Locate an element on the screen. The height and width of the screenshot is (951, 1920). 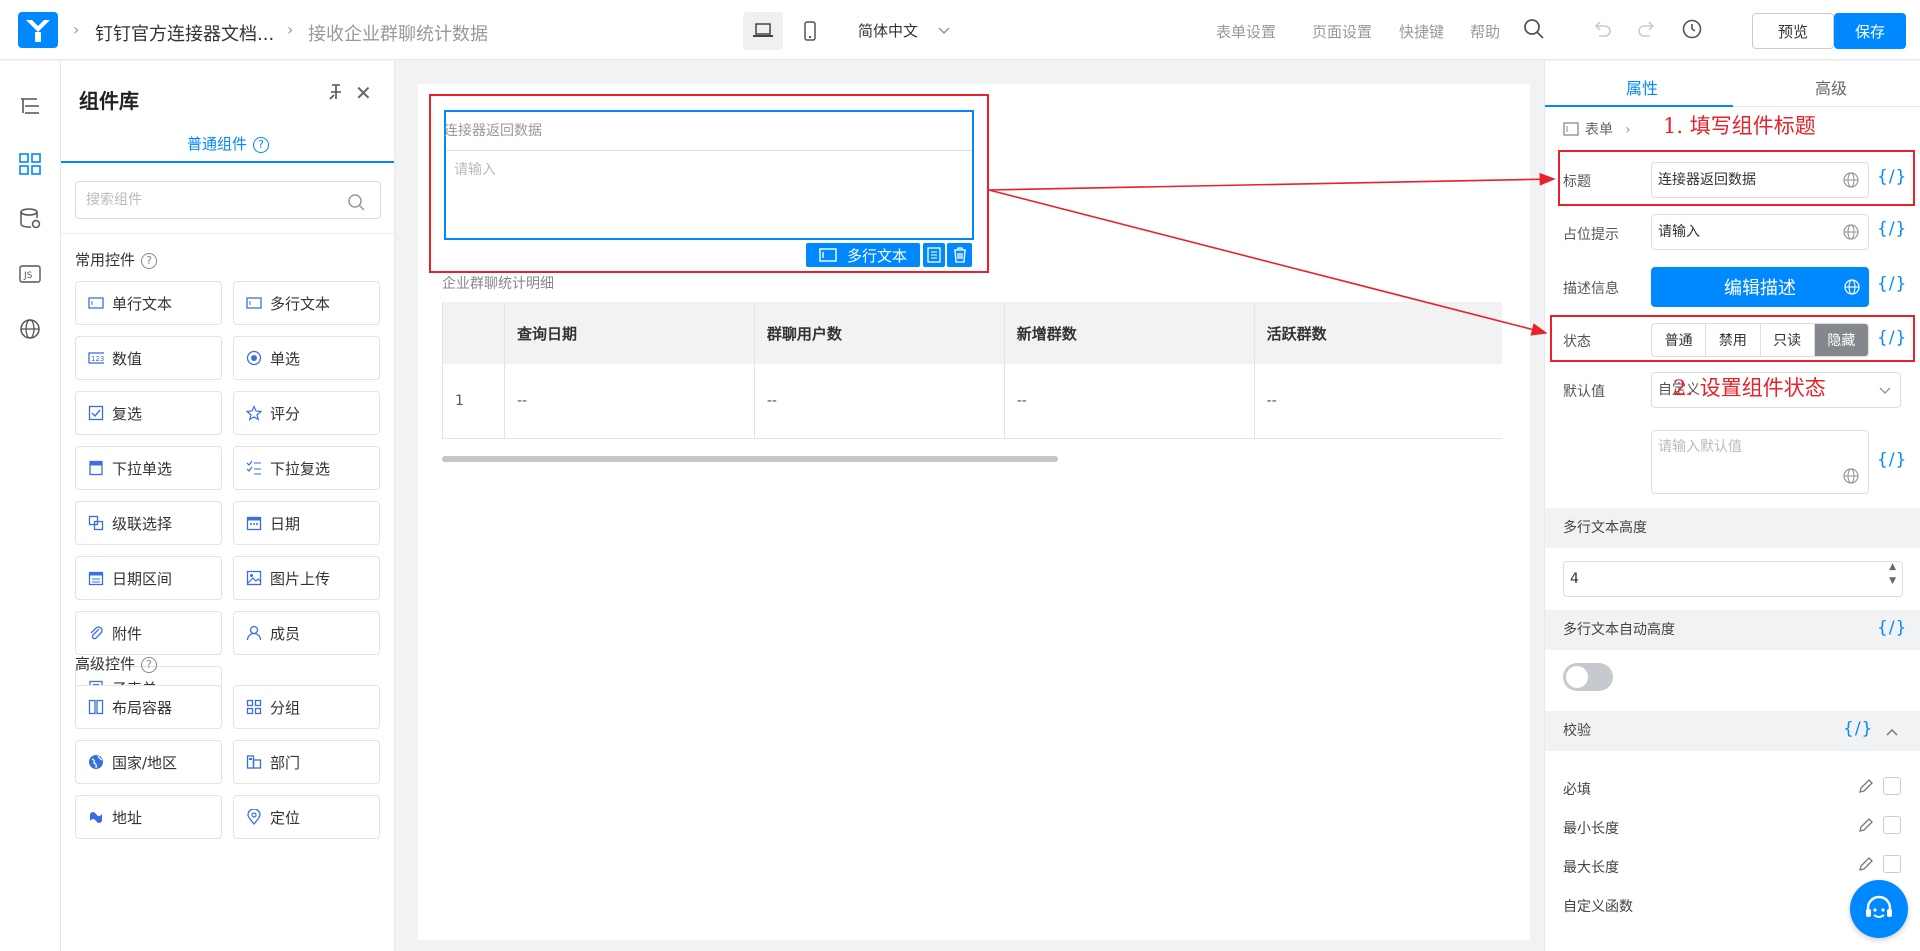
component-item-location: 定位 is located at coordinates (306, 817).